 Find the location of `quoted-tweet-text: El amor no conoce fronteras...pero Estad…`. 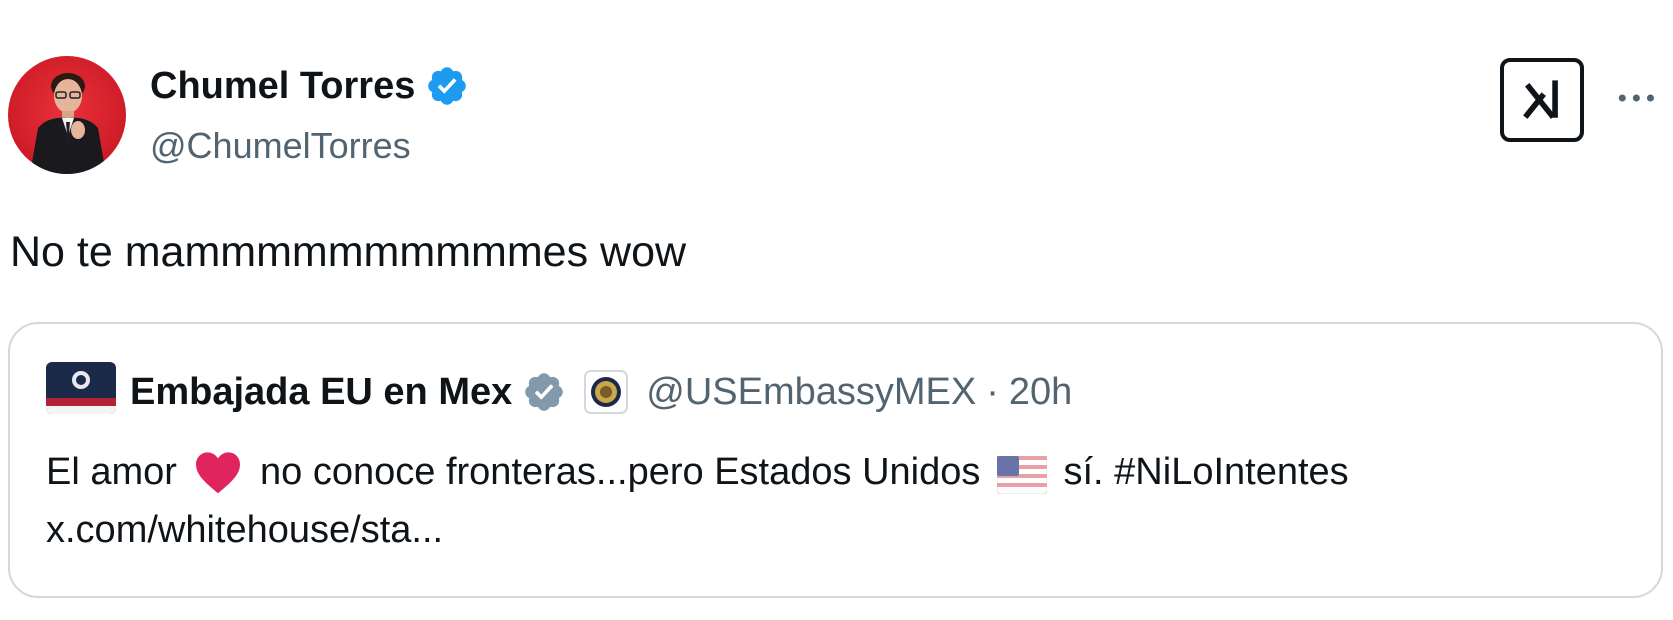

quoted-tweet-text: El amor no conoce fronteras...pero Estad… is located at coordinates (697, 477).